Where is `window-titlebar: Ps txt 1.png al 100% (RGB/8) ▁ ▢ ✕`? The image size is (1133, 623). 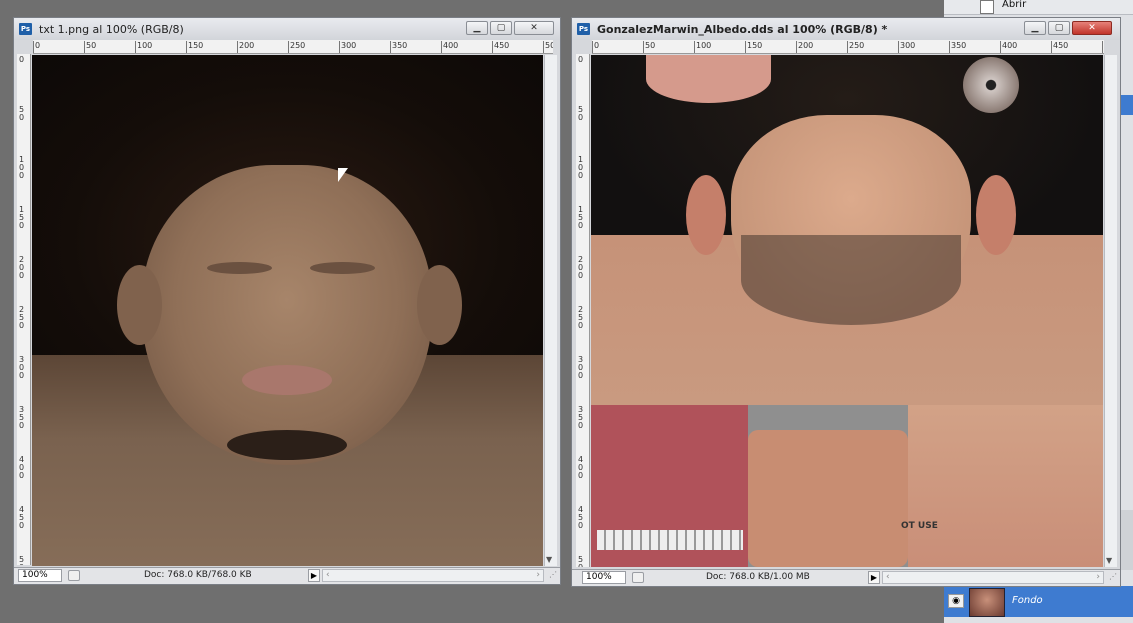 window-titlebar: Ps txt 1.png al 100% (RGB/8) ▁ ▢ ✕ is located at coordinates (287, 29).